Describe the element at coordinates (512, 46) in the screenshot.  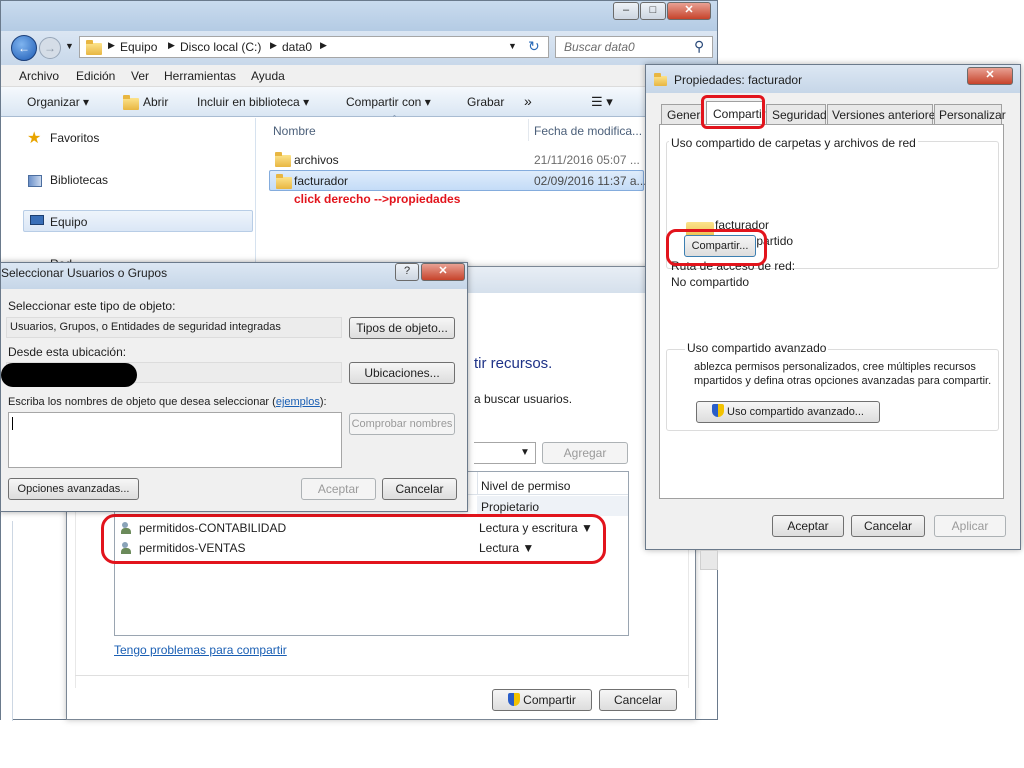
I see `address-dropdown-icon: ▼` at that location.